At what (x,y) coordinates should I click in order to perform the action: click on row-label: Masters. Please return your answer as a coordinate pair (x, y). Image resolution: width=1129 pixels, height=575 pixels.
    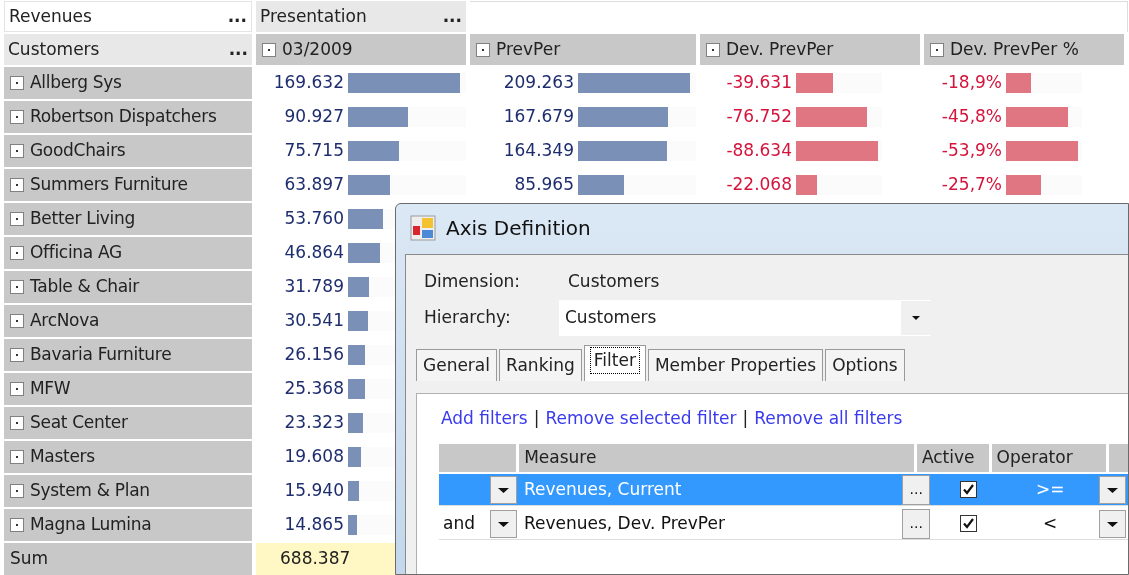
    Looking at the image, I should click on (128, 457).